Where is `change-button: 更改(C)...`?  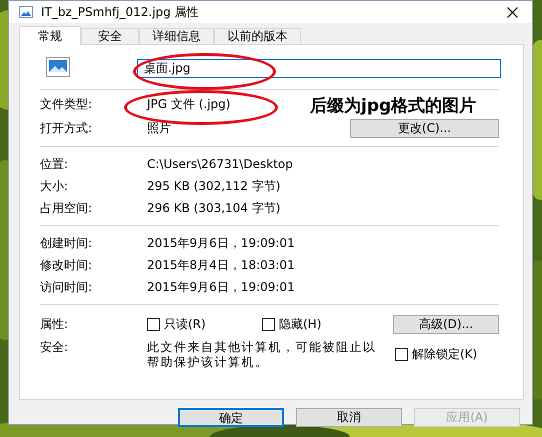
change-button: 更改(C)... is located at coordinates (424, 128).